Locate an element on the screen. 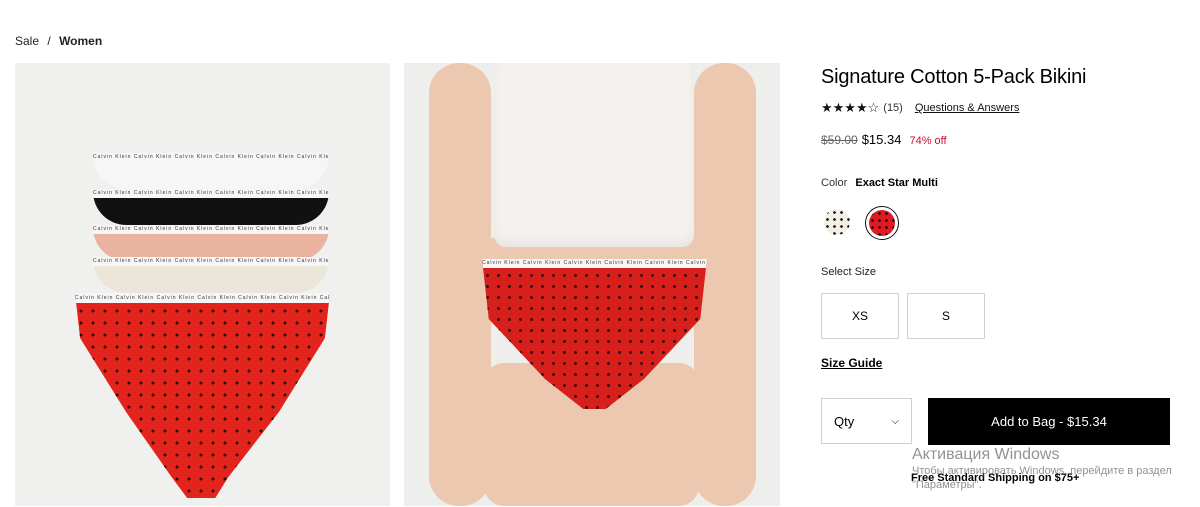  color-swatches is located at coordinates (860, 223).